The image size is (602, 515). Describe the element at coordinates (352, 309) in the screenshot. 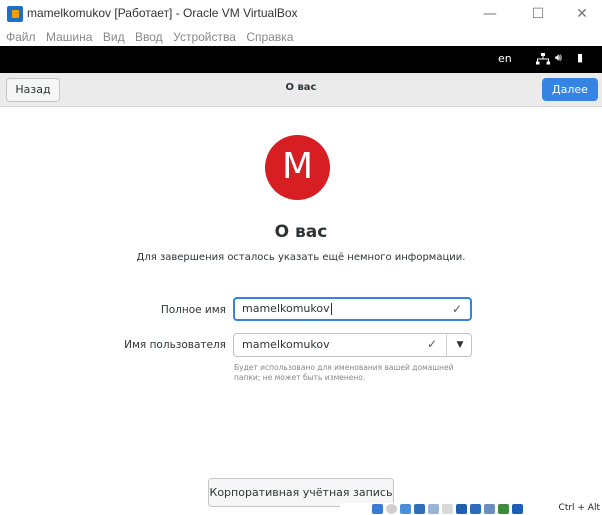

I see `full-name-field: mamelkomukov ✓` at that location.